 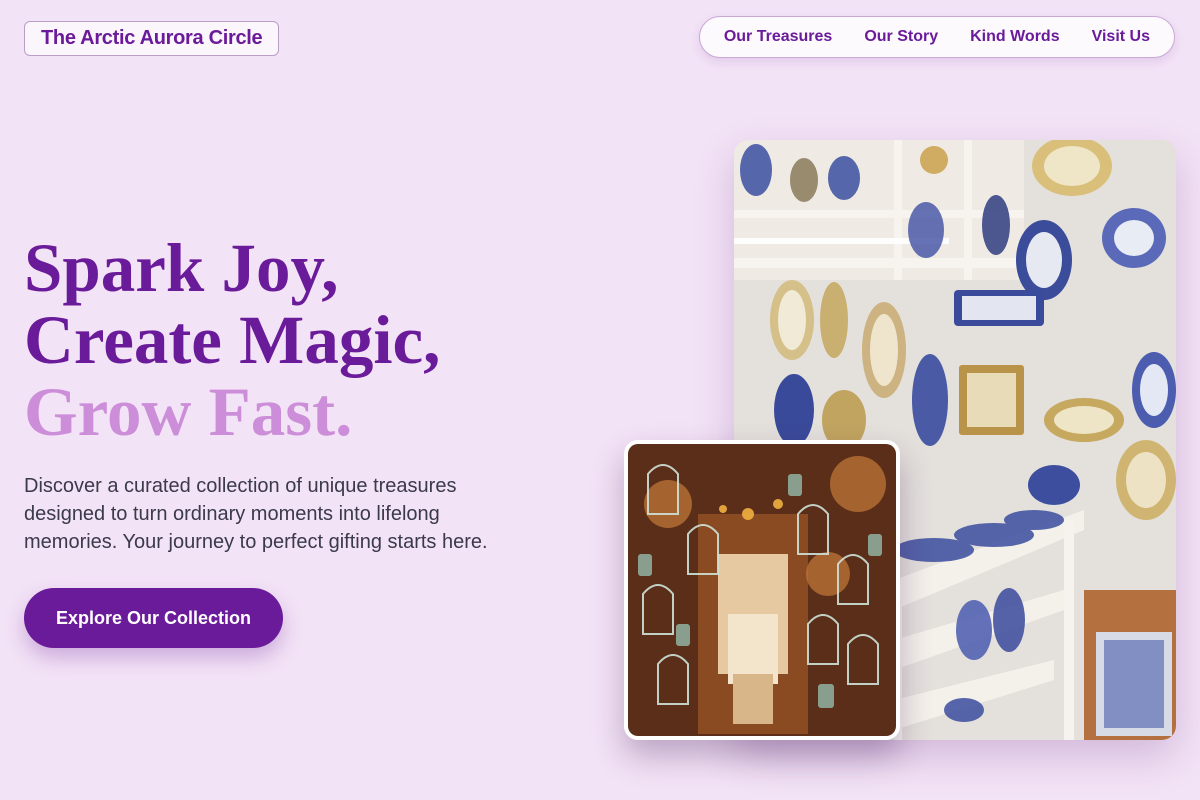 I want to click on hero-title: Spark Joy, Create Magic, Grow Fast., so click(x=232, y=340).